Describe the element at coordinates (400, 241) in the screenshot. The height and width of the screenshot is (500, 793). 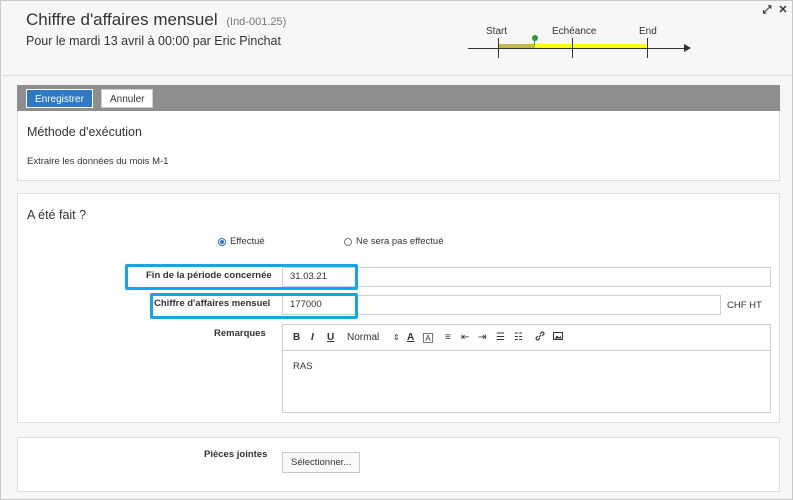
I see `radio-ne-sera-pas-effectue-label: Ne sera pas effectué` at that location.